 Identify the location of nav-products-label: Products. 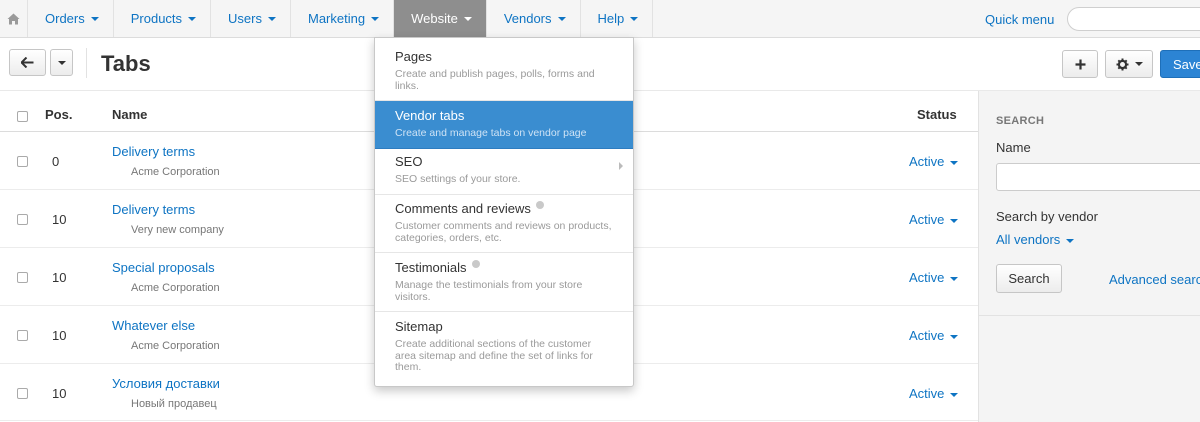
(156, 18).